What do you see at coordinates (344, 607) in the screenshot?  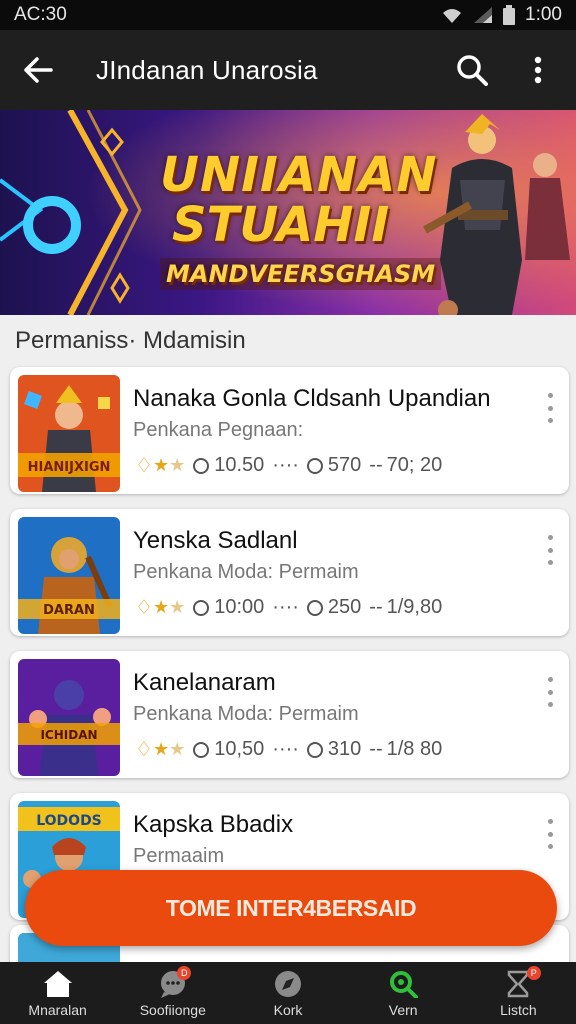 I see `item-stat-2: 250` at bounding box center [344, 607].